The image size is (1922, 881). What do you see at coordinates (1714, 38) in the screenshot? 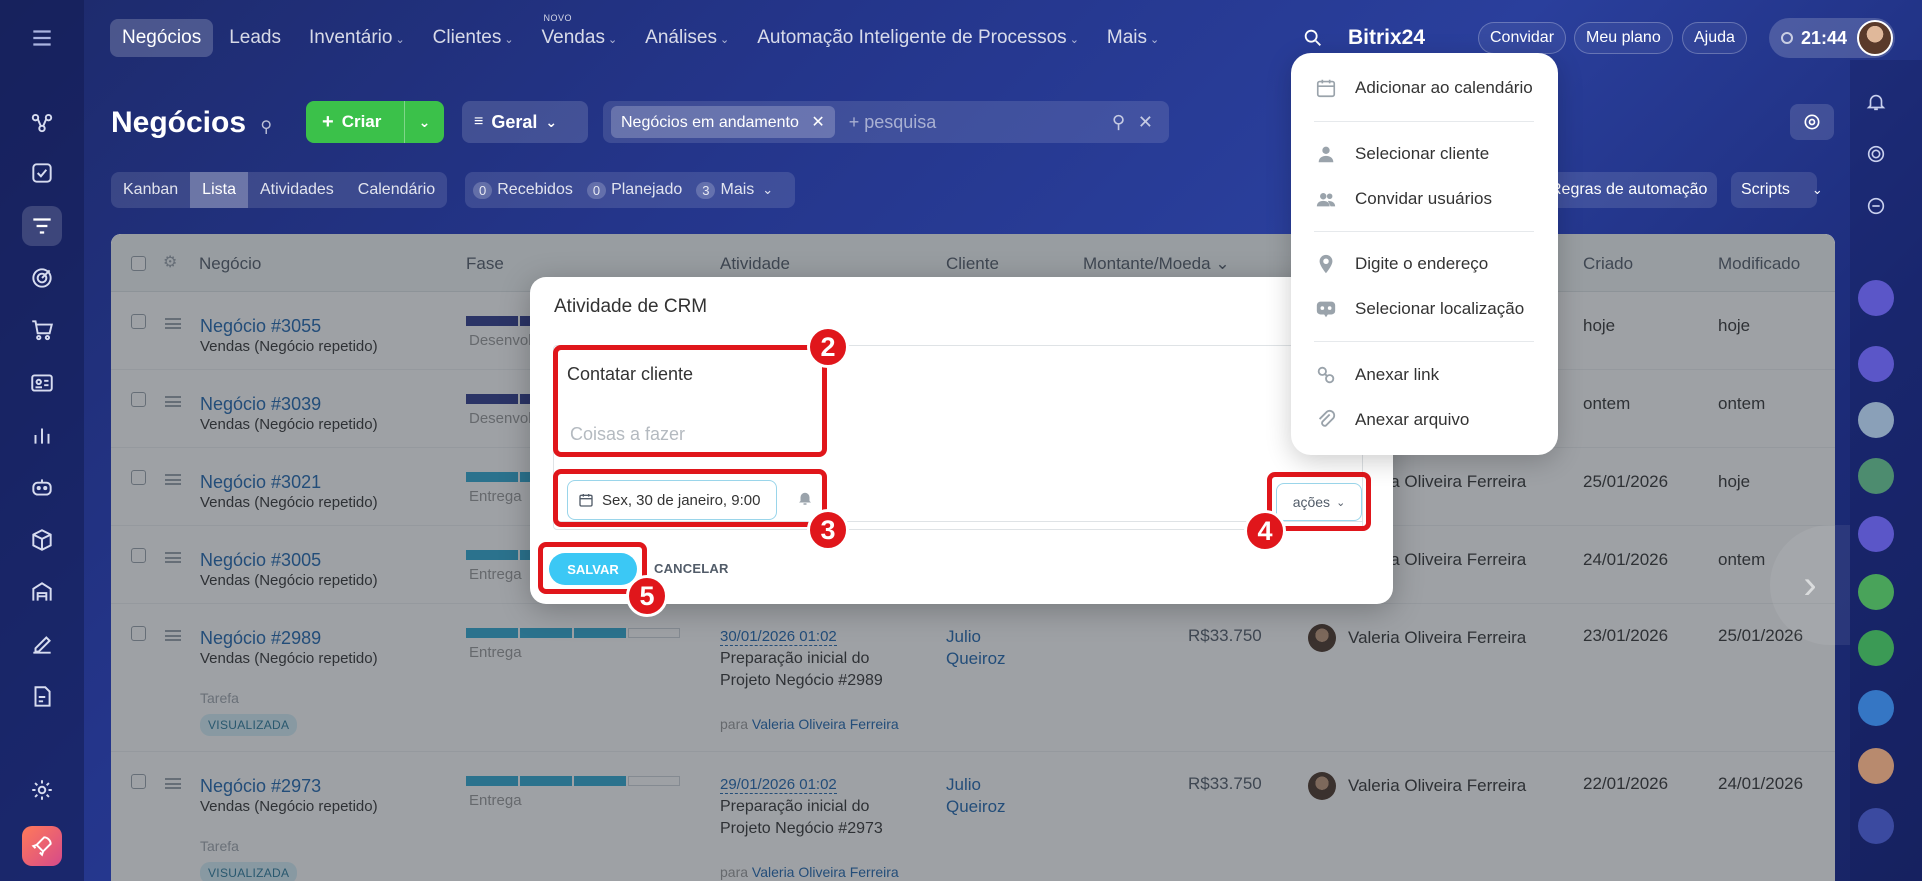
I see `help-button: Ajuda` at bounding box center [1714, 38].